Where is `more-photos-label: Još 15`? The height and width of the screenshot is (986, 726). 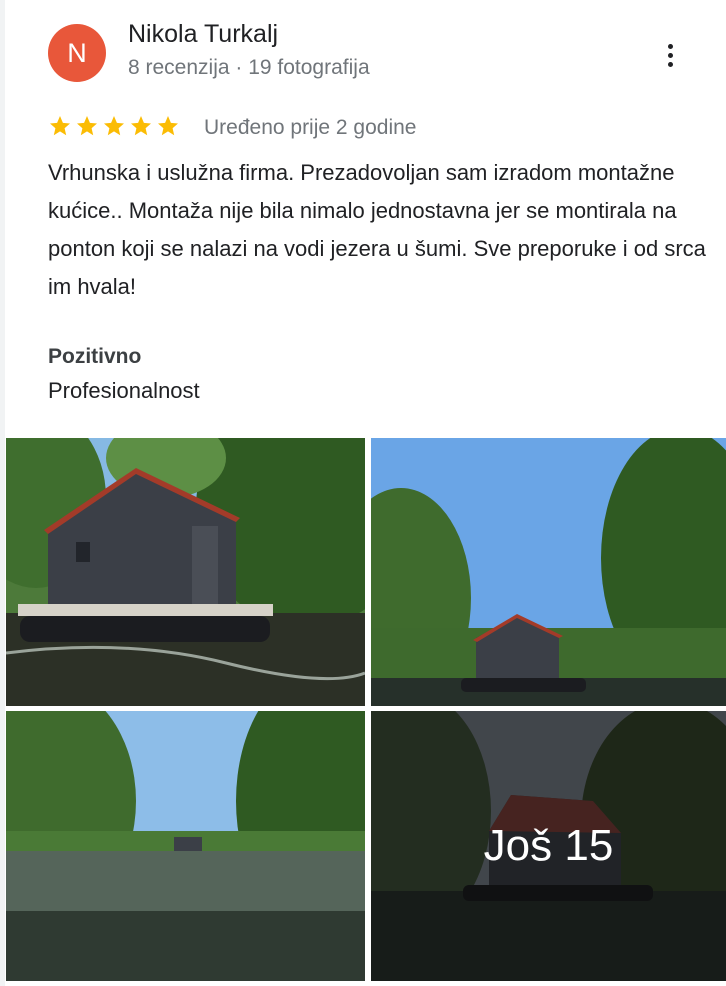 more-photos-label: Još 15 is located at coordinates (548, 845).